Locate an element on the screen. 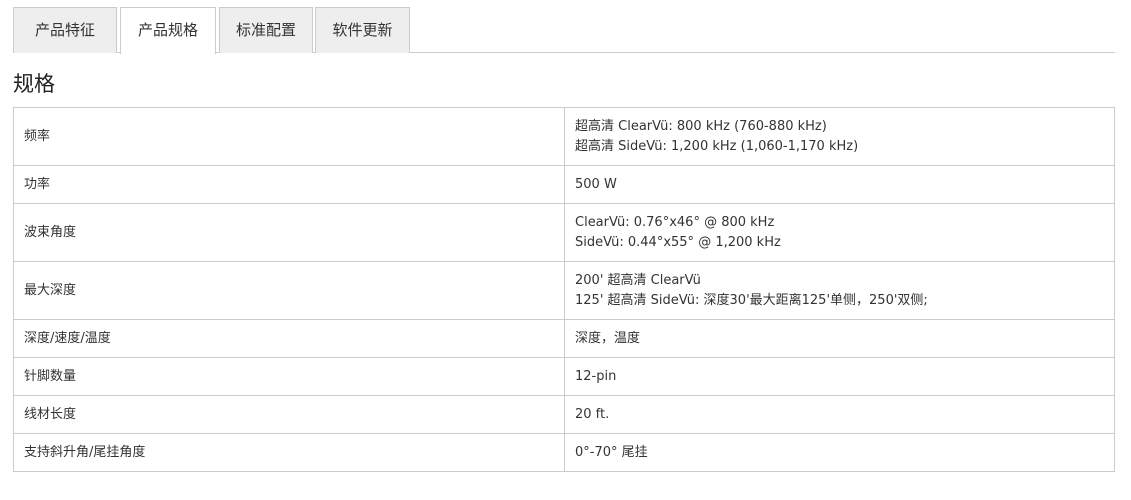  spec-label: 针脚数量 is located at coordinates (289, 376).